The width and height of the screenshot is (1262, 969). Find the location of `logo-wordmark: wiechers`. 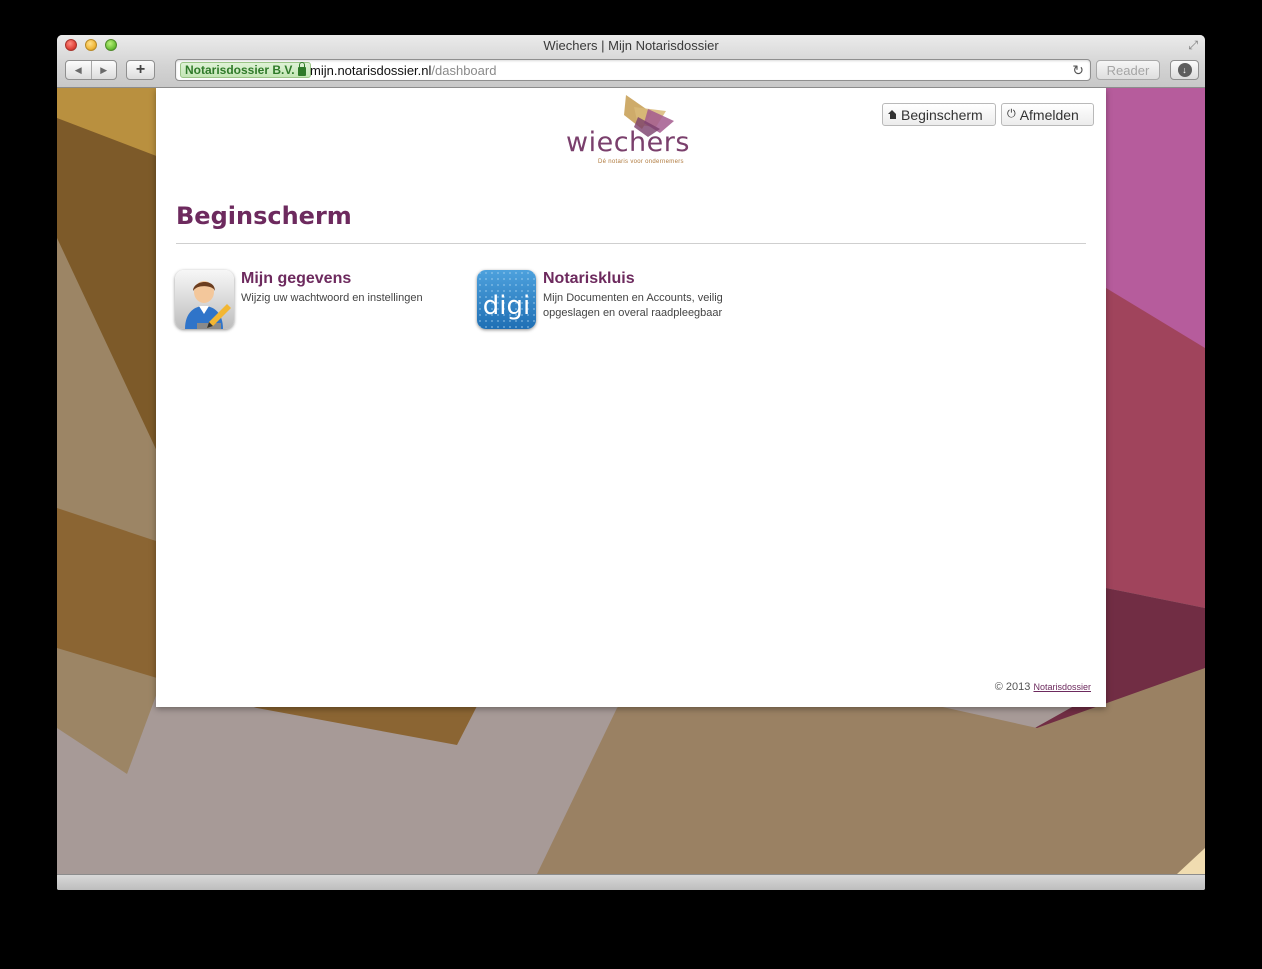

logo-wordmark: wiechers is located at coordinates (628, 142).